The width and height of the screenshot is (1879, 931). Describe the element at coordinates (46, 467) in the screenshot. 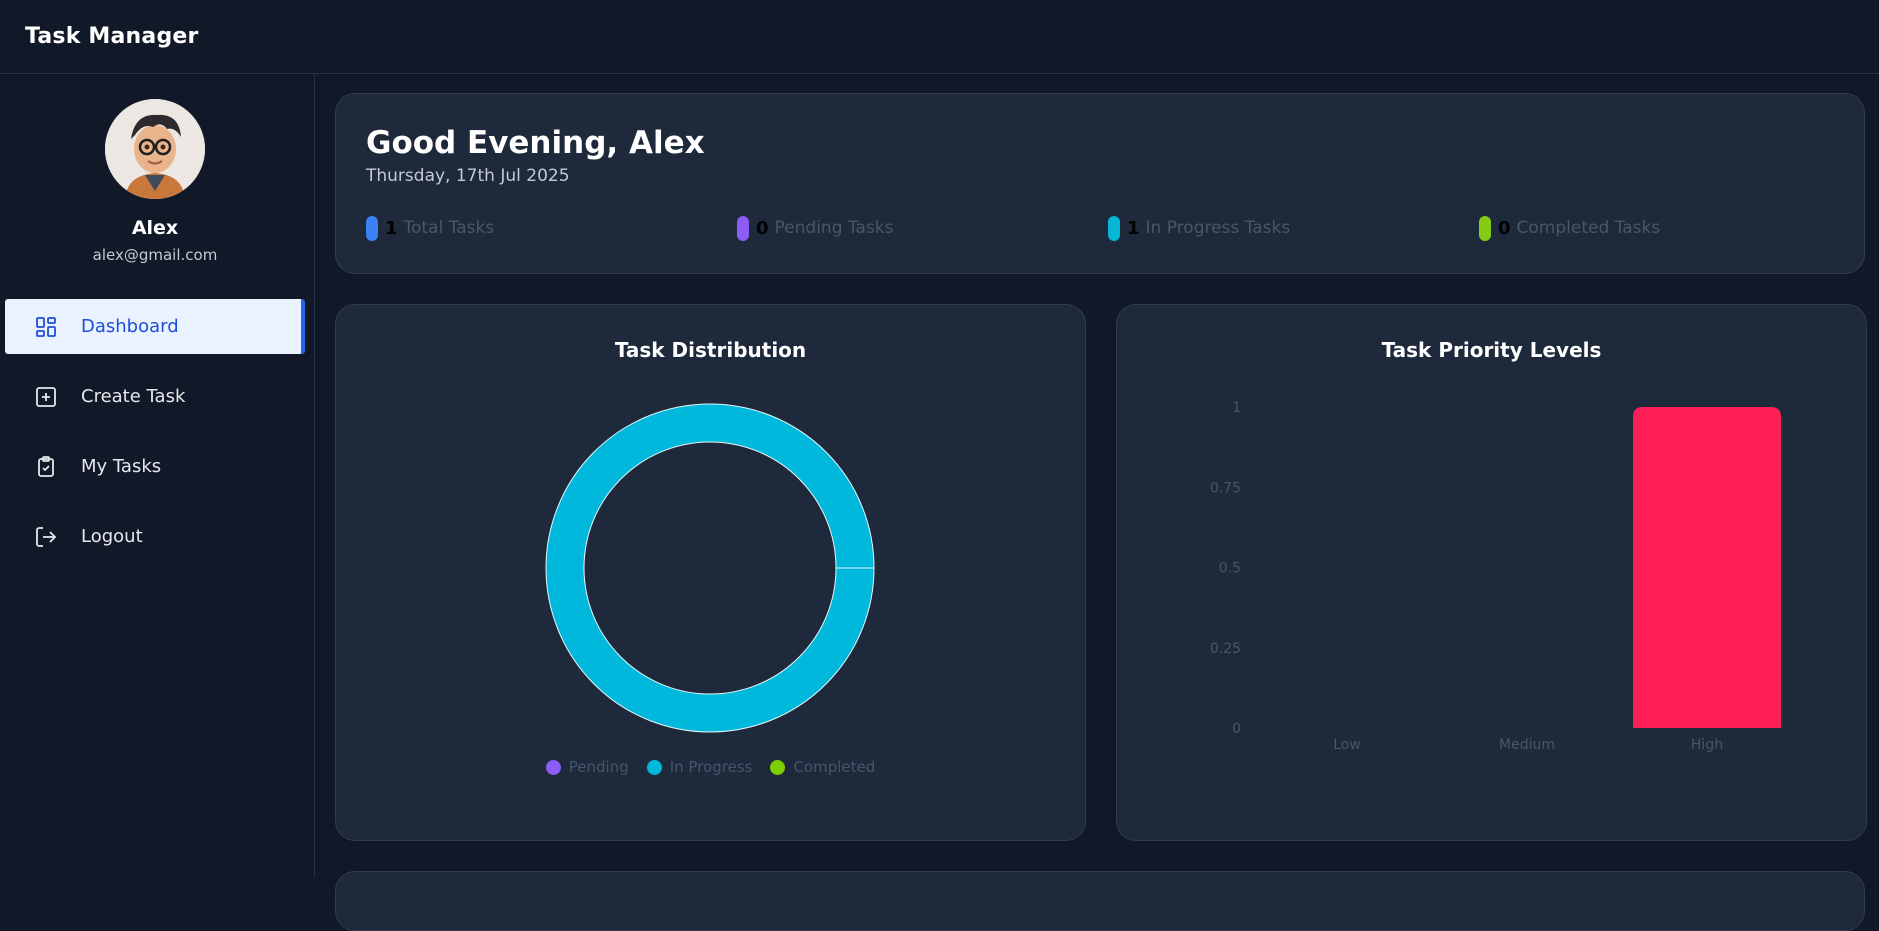

I see `clipboard-check-icon` at that location.